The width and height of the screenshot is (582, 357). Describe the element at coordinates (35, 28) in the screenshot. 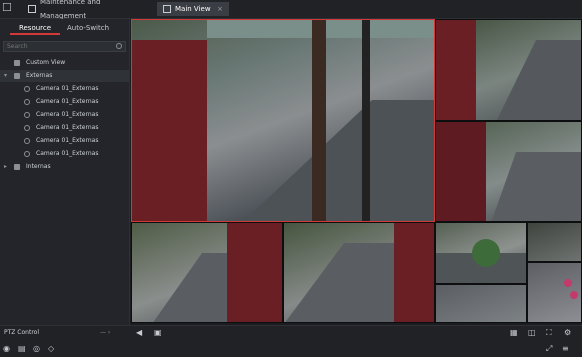

I see `subtab-resource: Resource` at that location.